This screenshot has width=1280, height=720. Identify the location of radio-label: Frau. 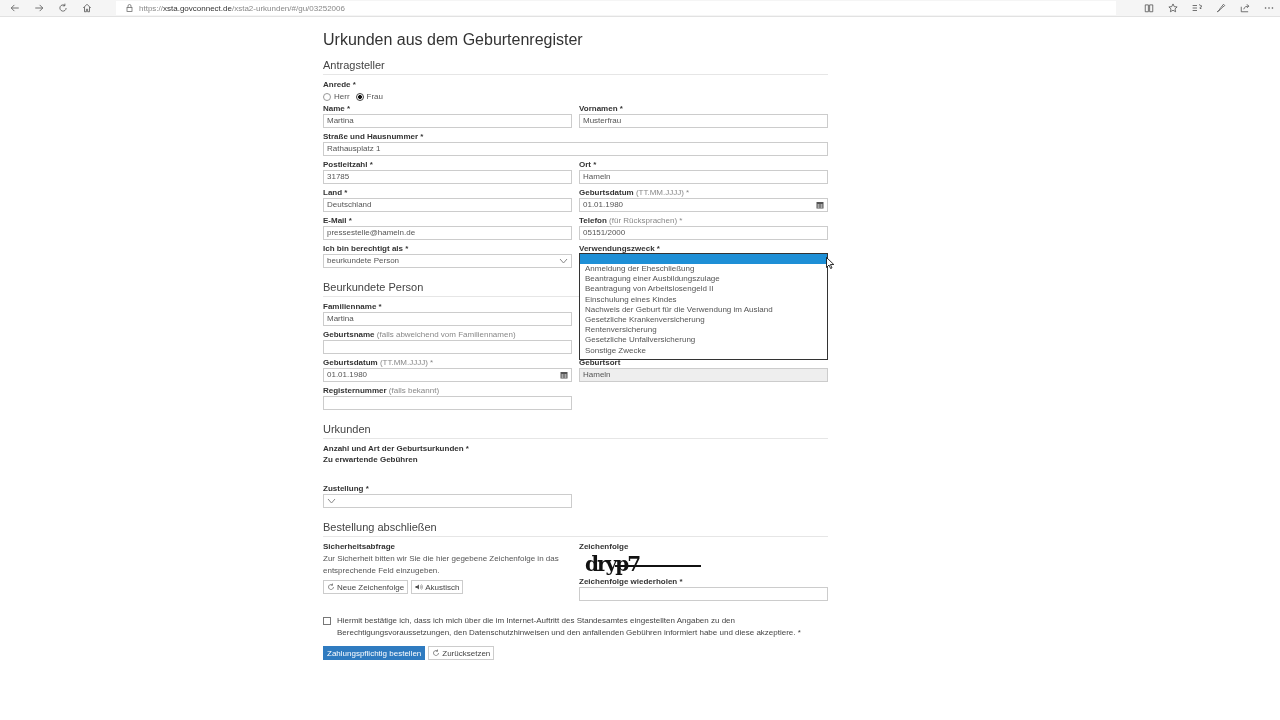
(374, 96).